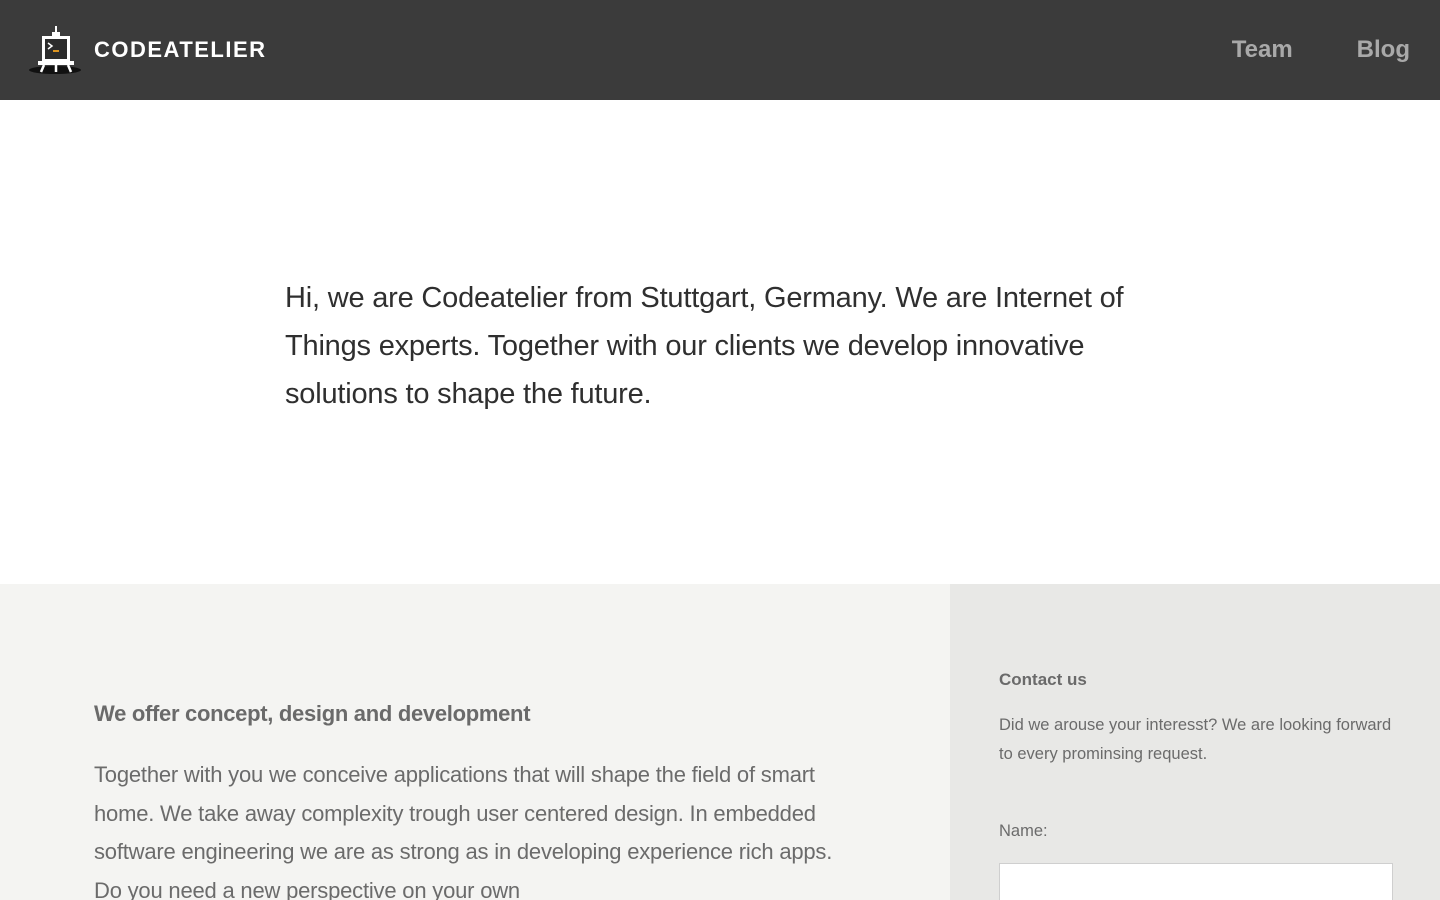 Image resolution: width=1440 pixels, height=900 pixels. I want to click on main-nav: Team Blog, so click(1289, 50).